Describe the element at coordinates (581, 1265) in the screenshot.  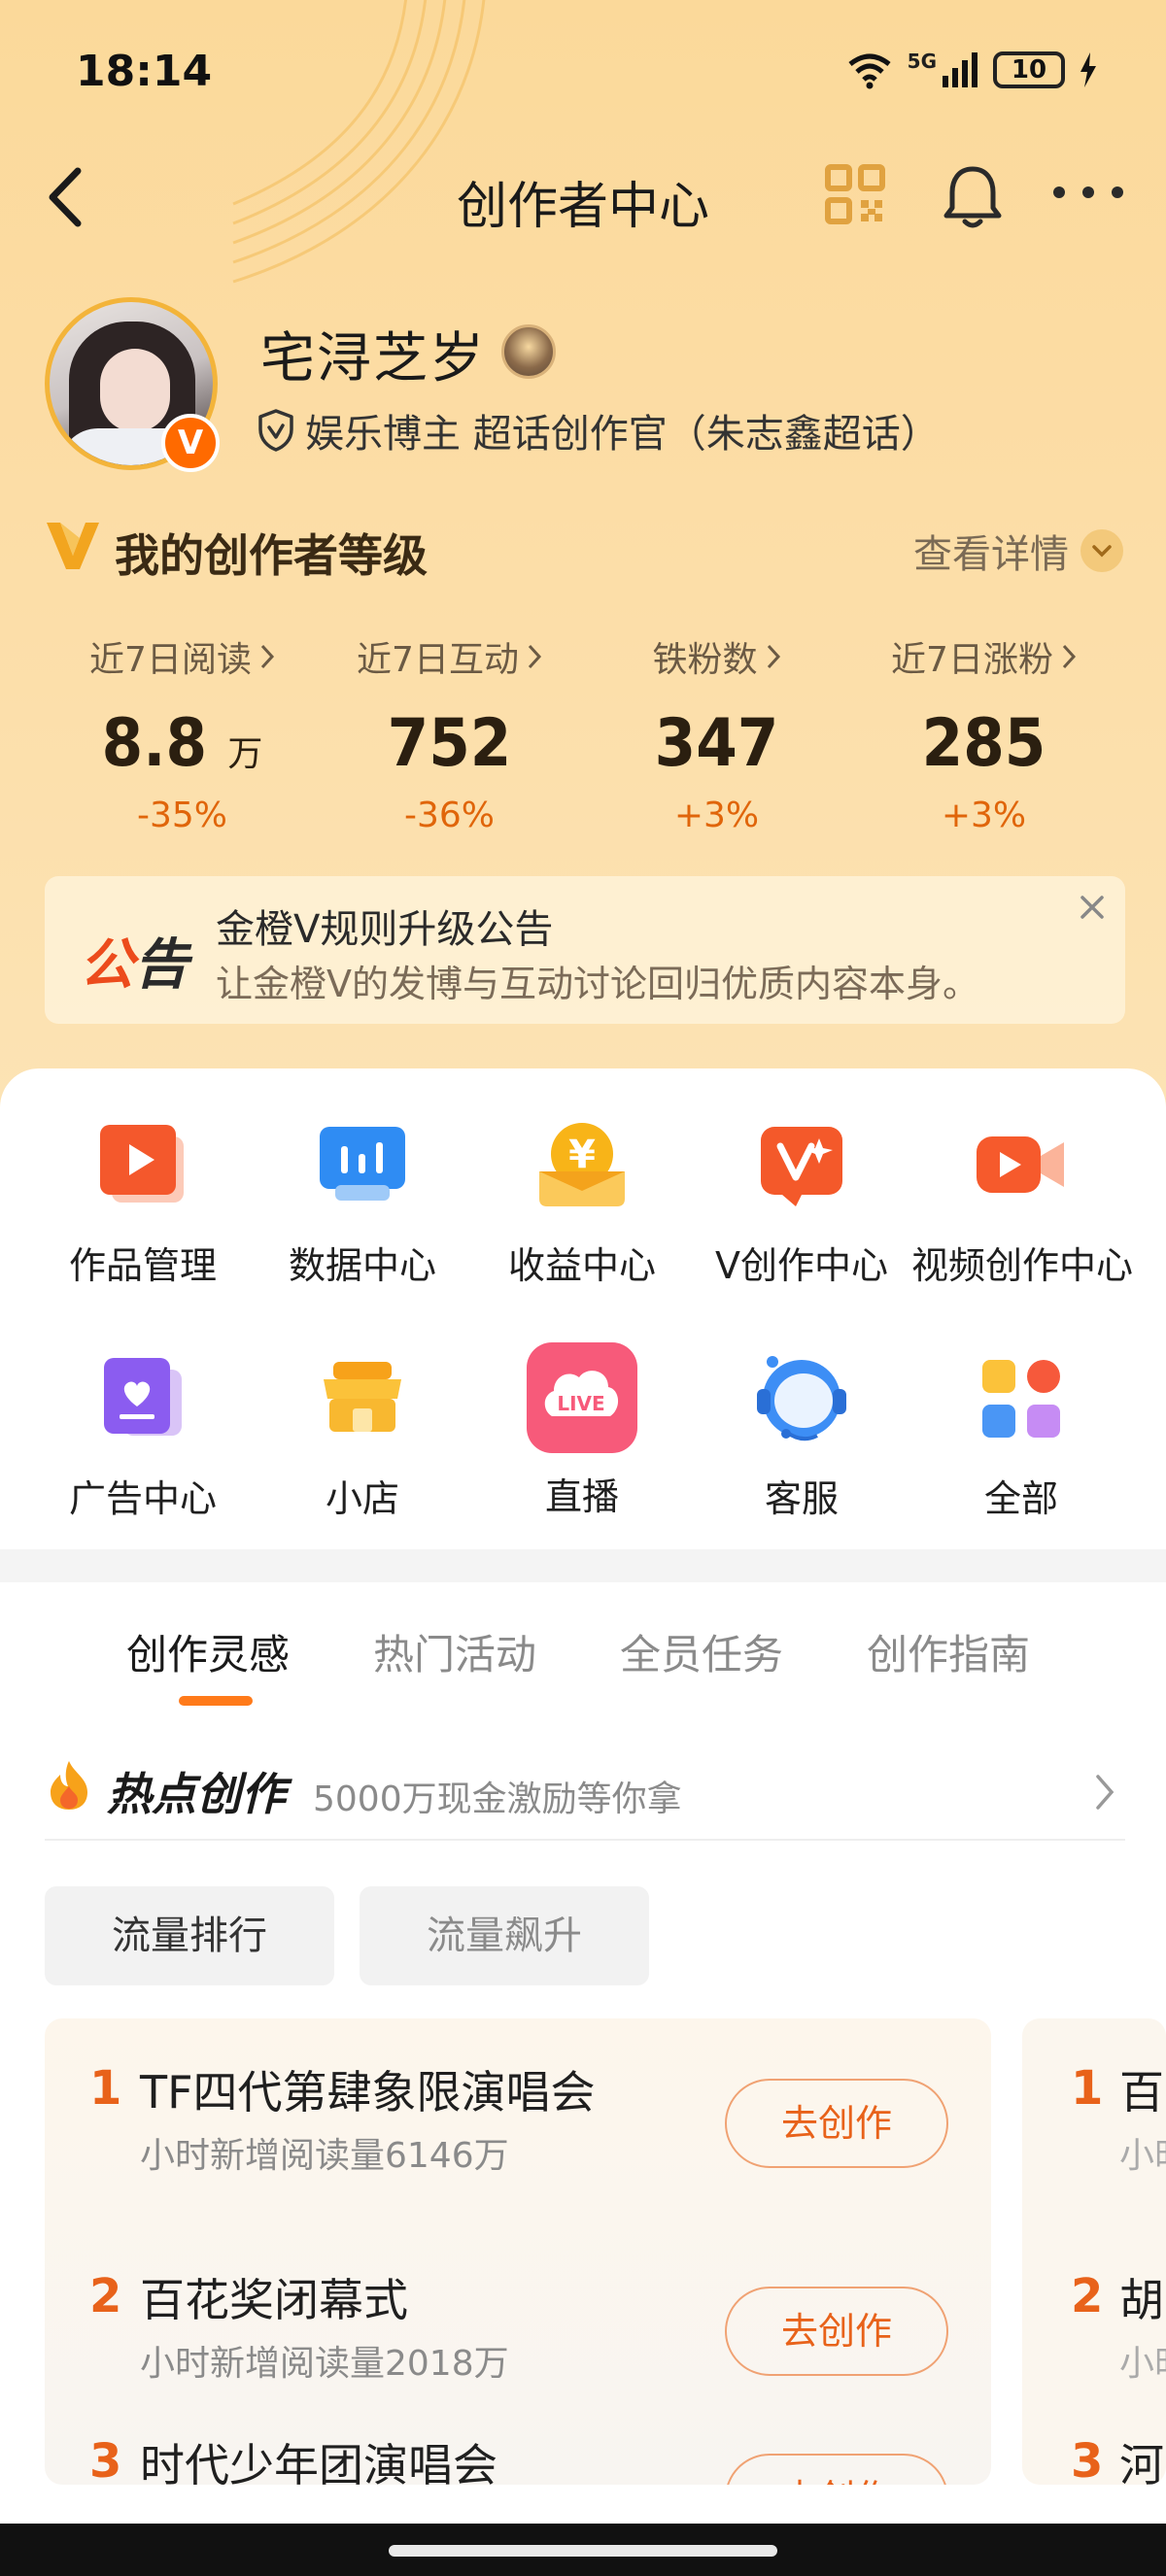
I see `tool-label: 收益中心` at that location.